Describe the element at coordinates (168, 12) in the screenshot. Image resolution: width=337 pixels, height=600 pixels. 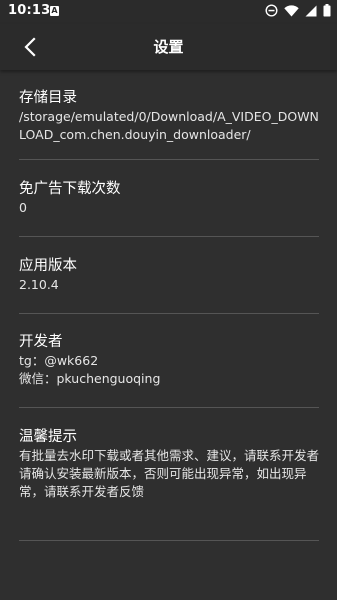
I see `status-bar: 10:13 A` at that location.